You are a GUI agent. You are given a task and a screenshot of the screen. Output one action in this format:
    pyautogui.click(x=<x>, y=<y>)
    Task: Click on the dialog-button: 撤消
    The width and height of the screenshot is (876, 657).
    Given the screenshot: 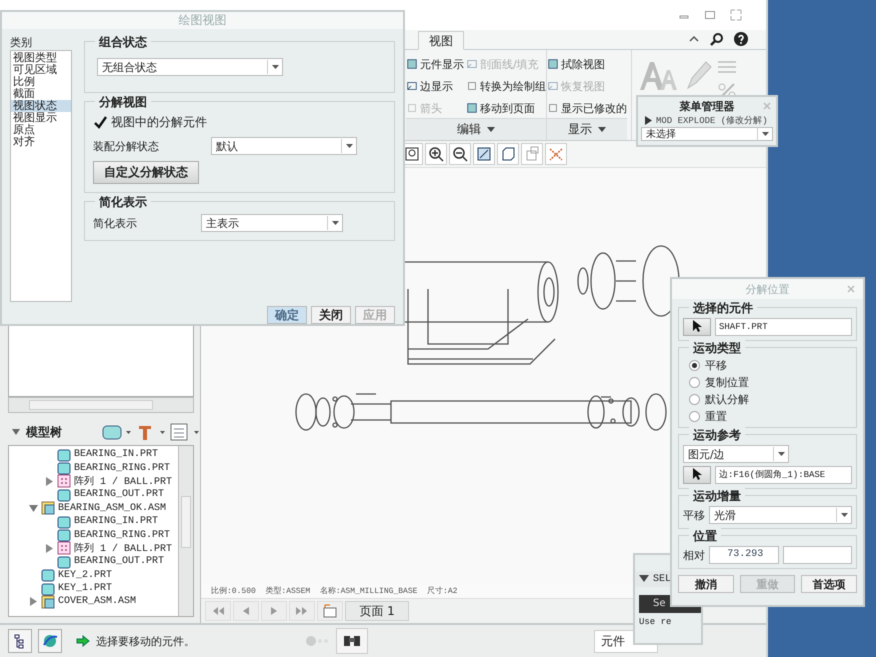 What is the action you would take?
    pyautogui.click(x=706, y=584)
    